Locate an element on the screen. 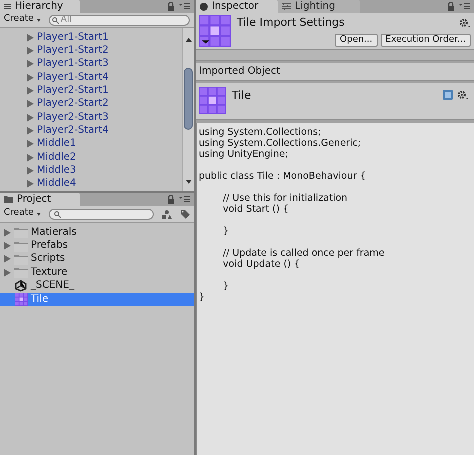 The width and height of the screenshot is (474, 455). project-item-label: Scripts is located at coordinates (48, 259).